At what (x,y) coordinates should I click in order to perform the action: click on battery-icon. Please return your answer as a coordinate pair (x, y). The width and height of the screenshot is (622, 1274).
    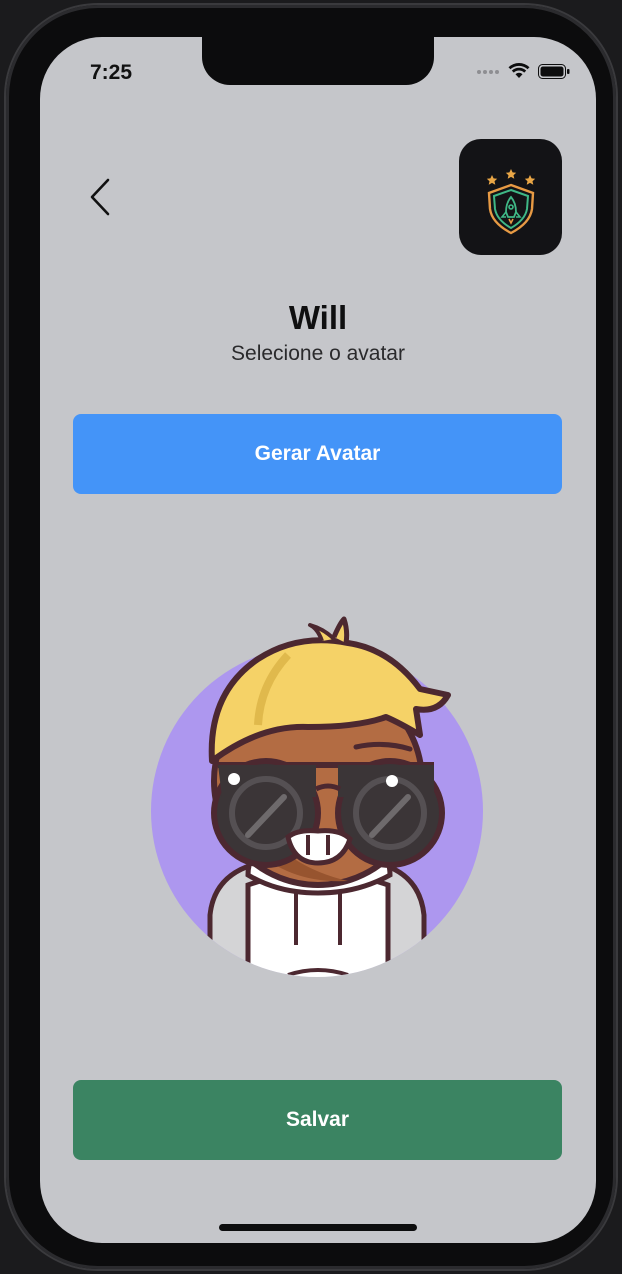
    Looking at the image, I should click on (554, 71).